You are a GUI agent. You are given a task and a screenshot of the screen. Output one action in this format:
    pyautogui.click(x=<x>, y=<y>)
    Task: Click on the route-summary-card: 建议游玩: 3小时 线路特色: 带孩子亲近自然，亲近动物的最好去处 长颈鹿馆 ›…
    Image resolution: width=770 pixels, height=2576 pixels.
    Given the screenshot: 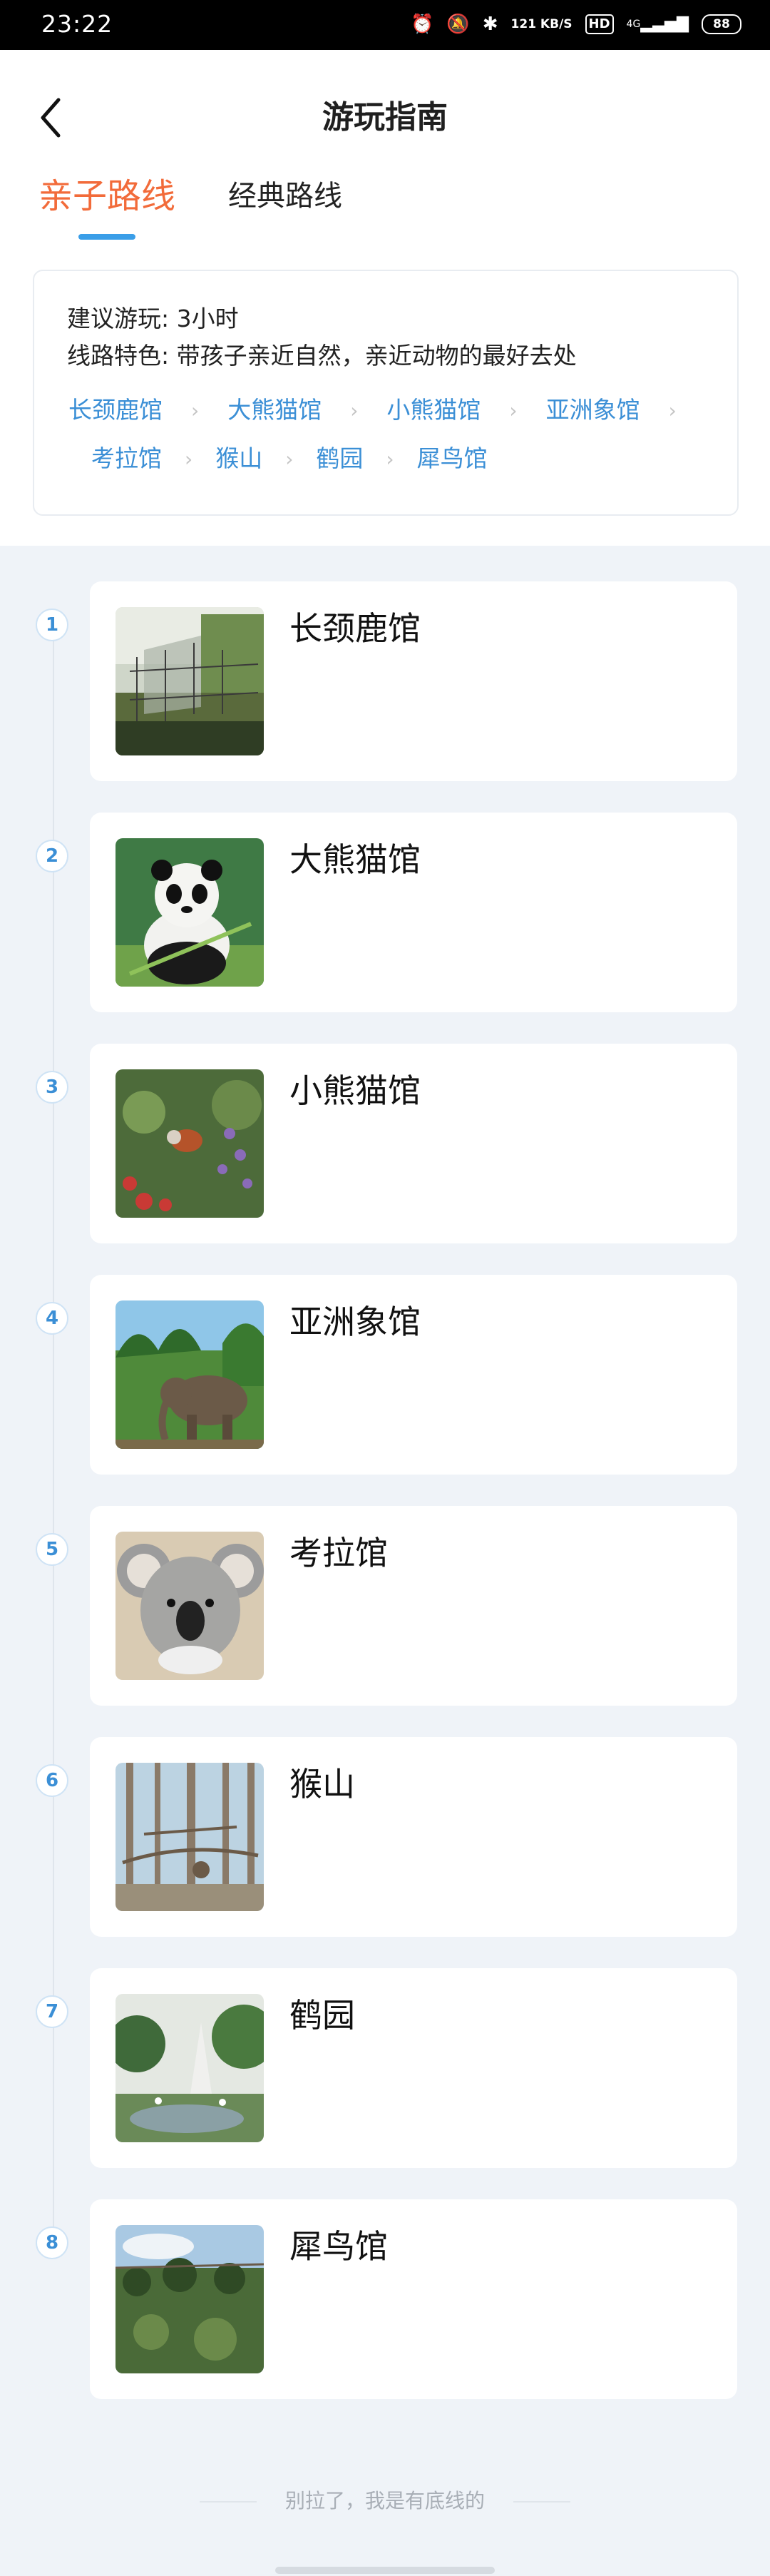 What is the action you would take?
    pyautogui.click(x=386, y=393)
    